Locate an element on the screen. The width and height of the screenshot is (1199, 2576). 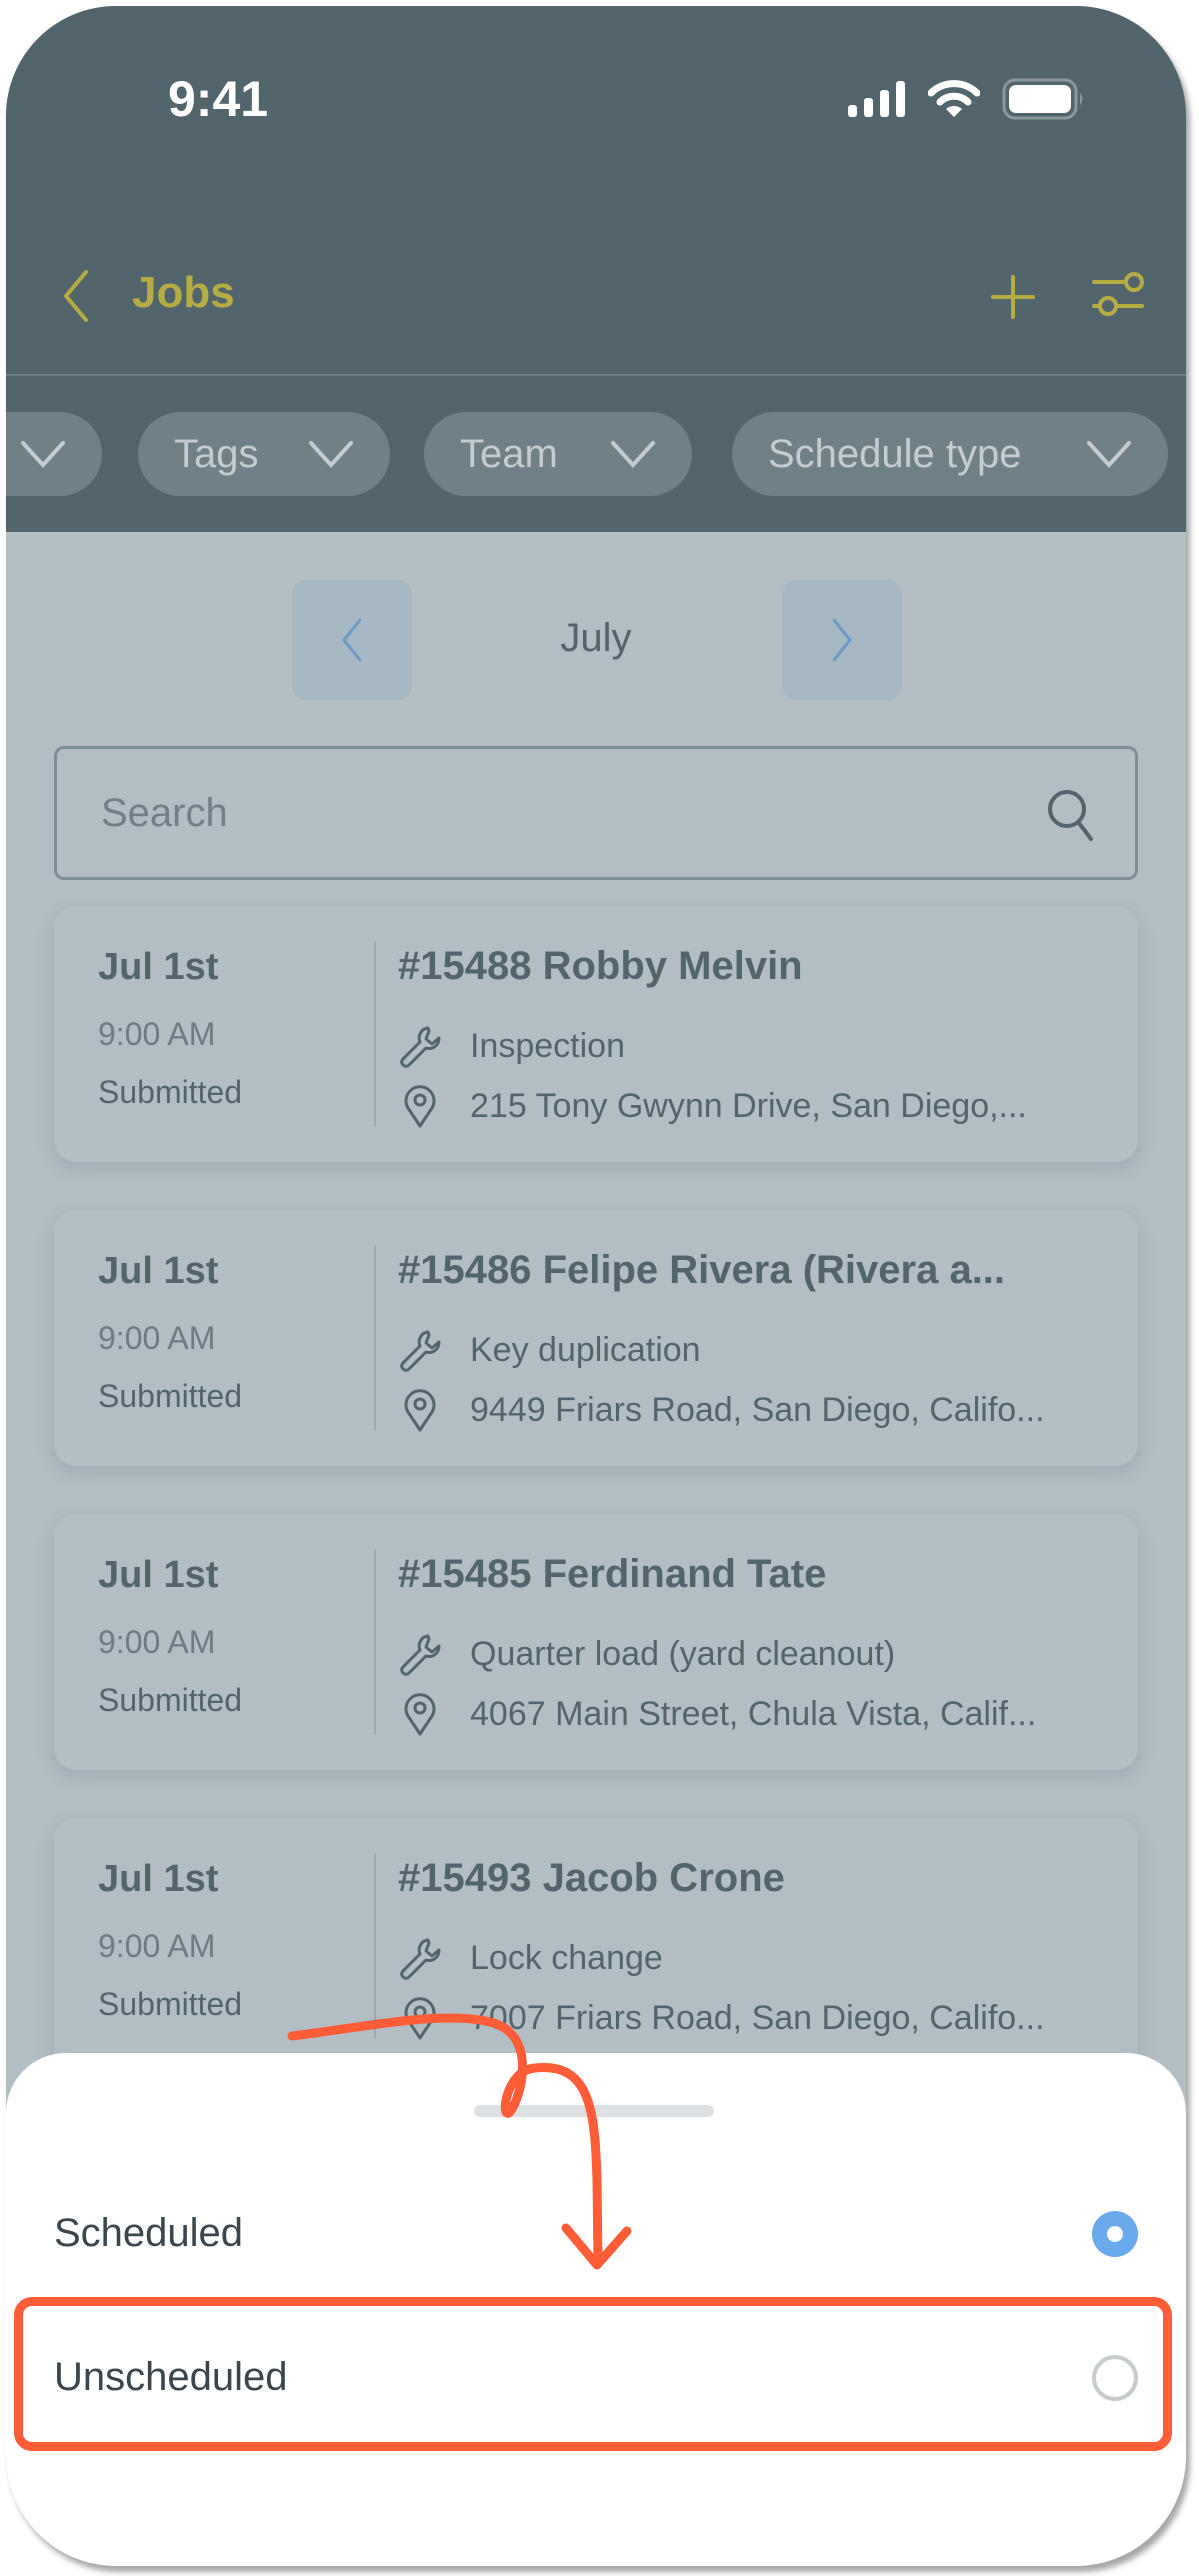
month-navigator: July is located at coordinates (596, 640).